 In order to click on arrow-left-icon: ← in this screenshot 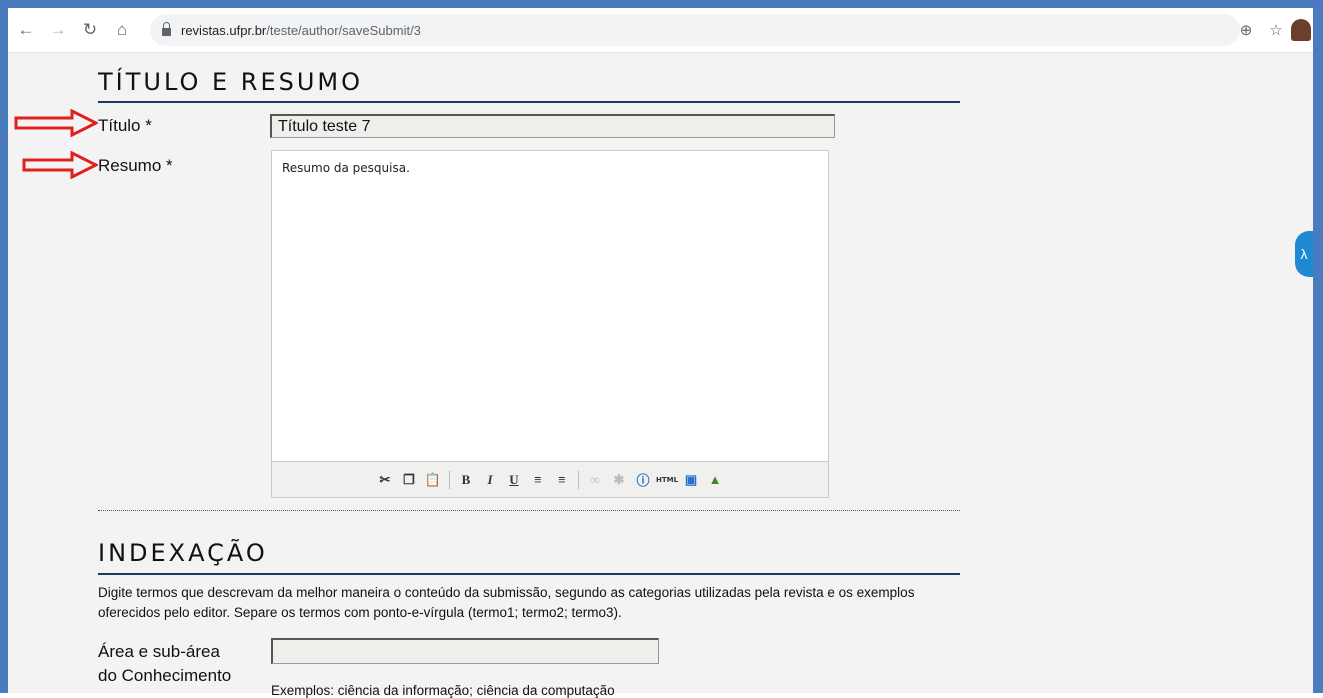, I will do `click(26, 29)`.